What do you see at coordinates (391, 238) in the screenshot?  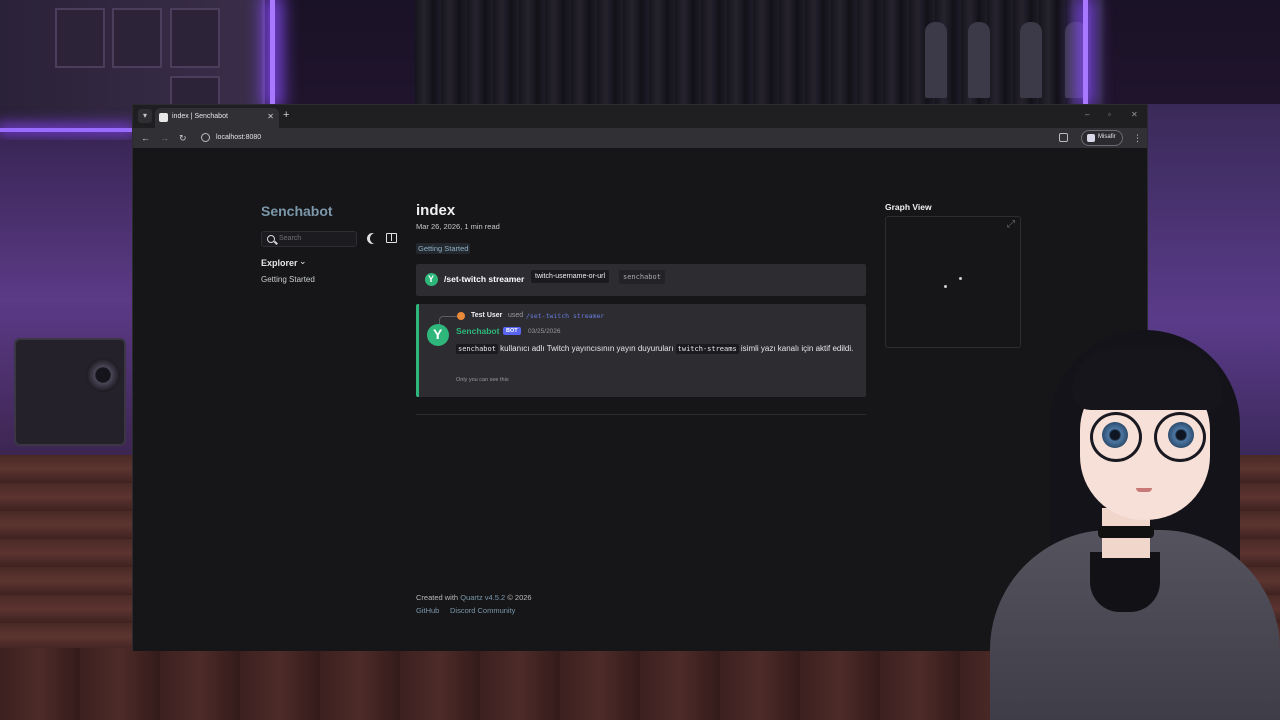 I see `reader-mode-icon` at bounding box center [391, 238].